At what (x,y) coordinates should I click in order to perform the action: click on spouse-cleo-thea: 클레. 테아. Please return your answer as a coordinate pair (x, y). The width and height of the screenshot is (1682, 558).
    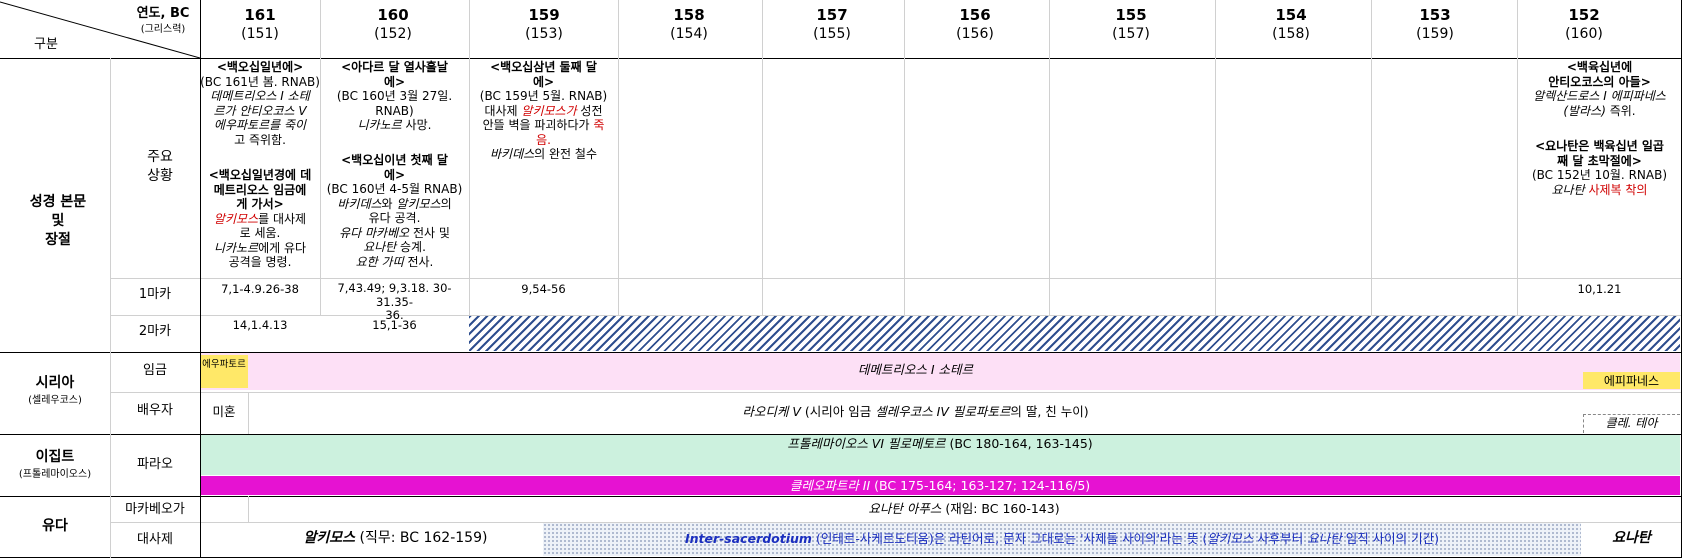
    Looking at the image, I should click on (1631, 423).